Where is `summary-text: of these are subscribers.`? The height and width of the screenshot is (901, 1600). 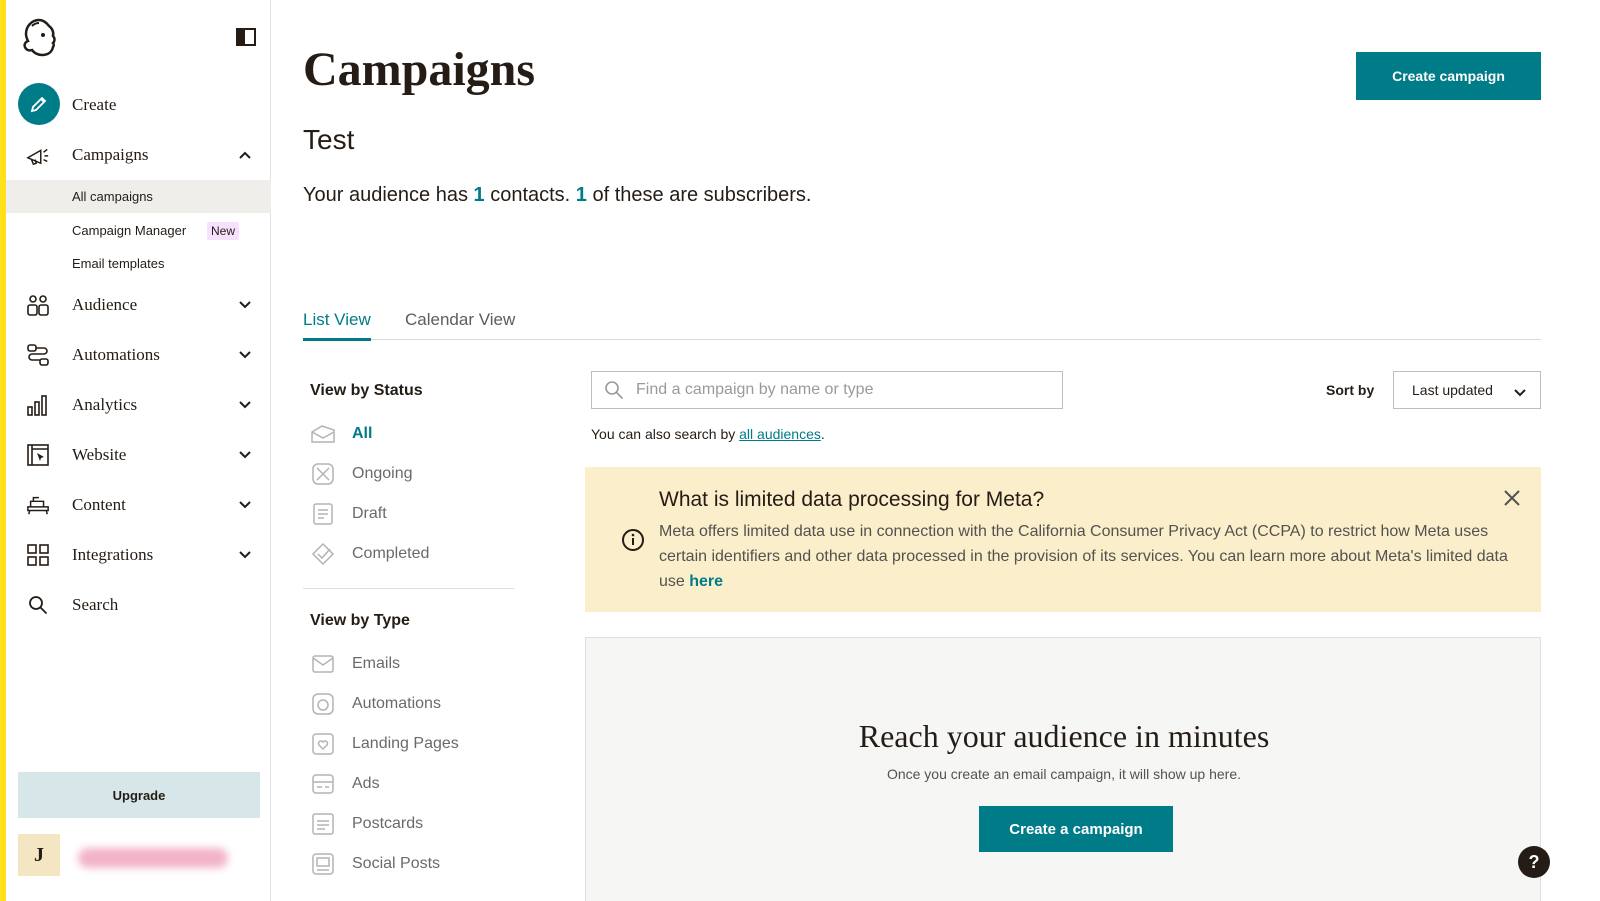
summary-text: of these are subscribers. is located at coordinates (699, 195).